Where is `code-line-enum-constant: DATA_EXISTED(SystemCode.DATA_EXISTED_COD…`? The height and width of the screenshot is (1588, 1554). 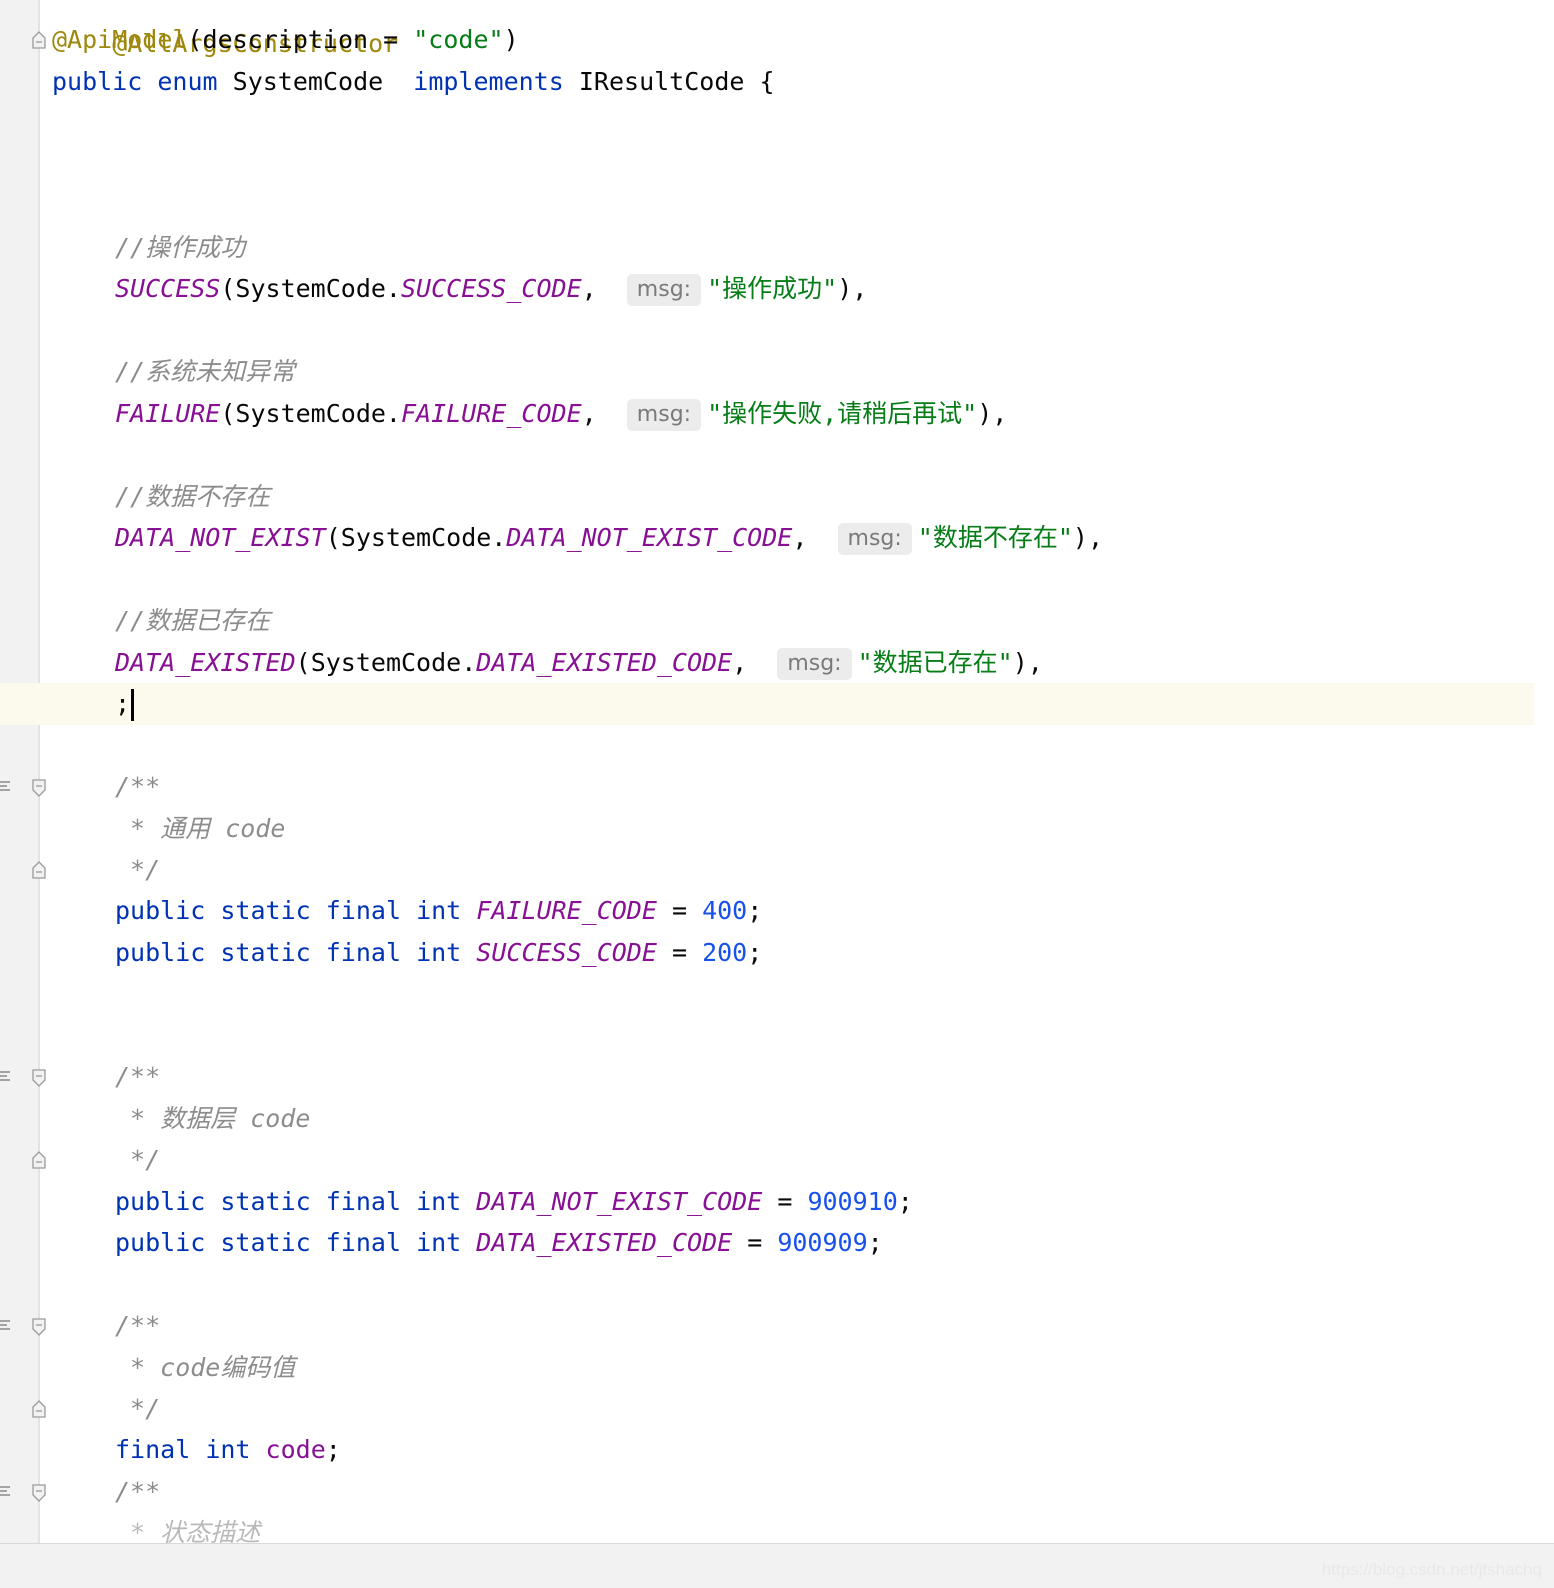
code-line-enum-constant: DATA_EXISTED(SystemCode.DATA_EXISTED_COD… is located at coordinates (579, 663).